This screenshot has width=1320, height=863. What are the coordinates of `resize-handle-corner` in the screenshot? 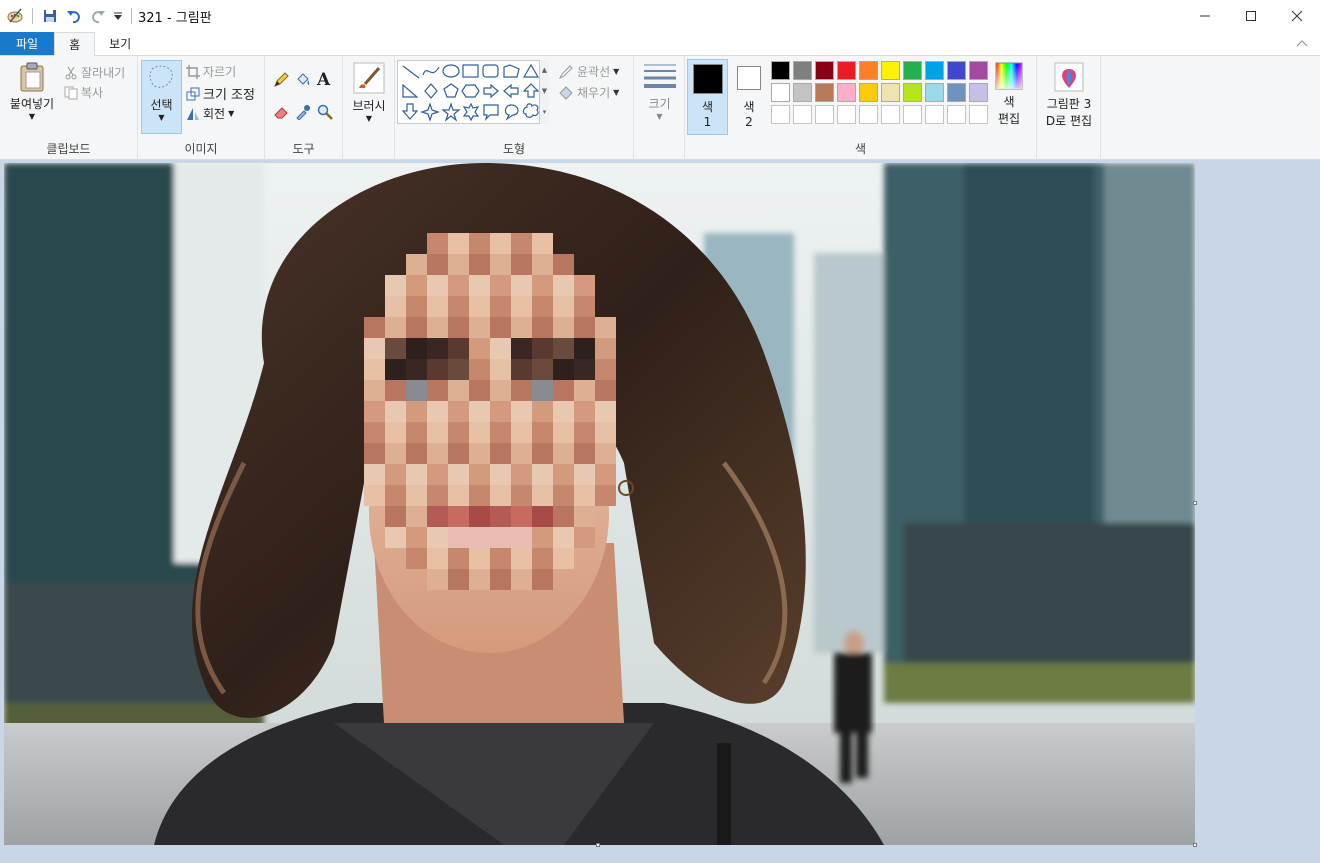 It's located at (1195, 845).